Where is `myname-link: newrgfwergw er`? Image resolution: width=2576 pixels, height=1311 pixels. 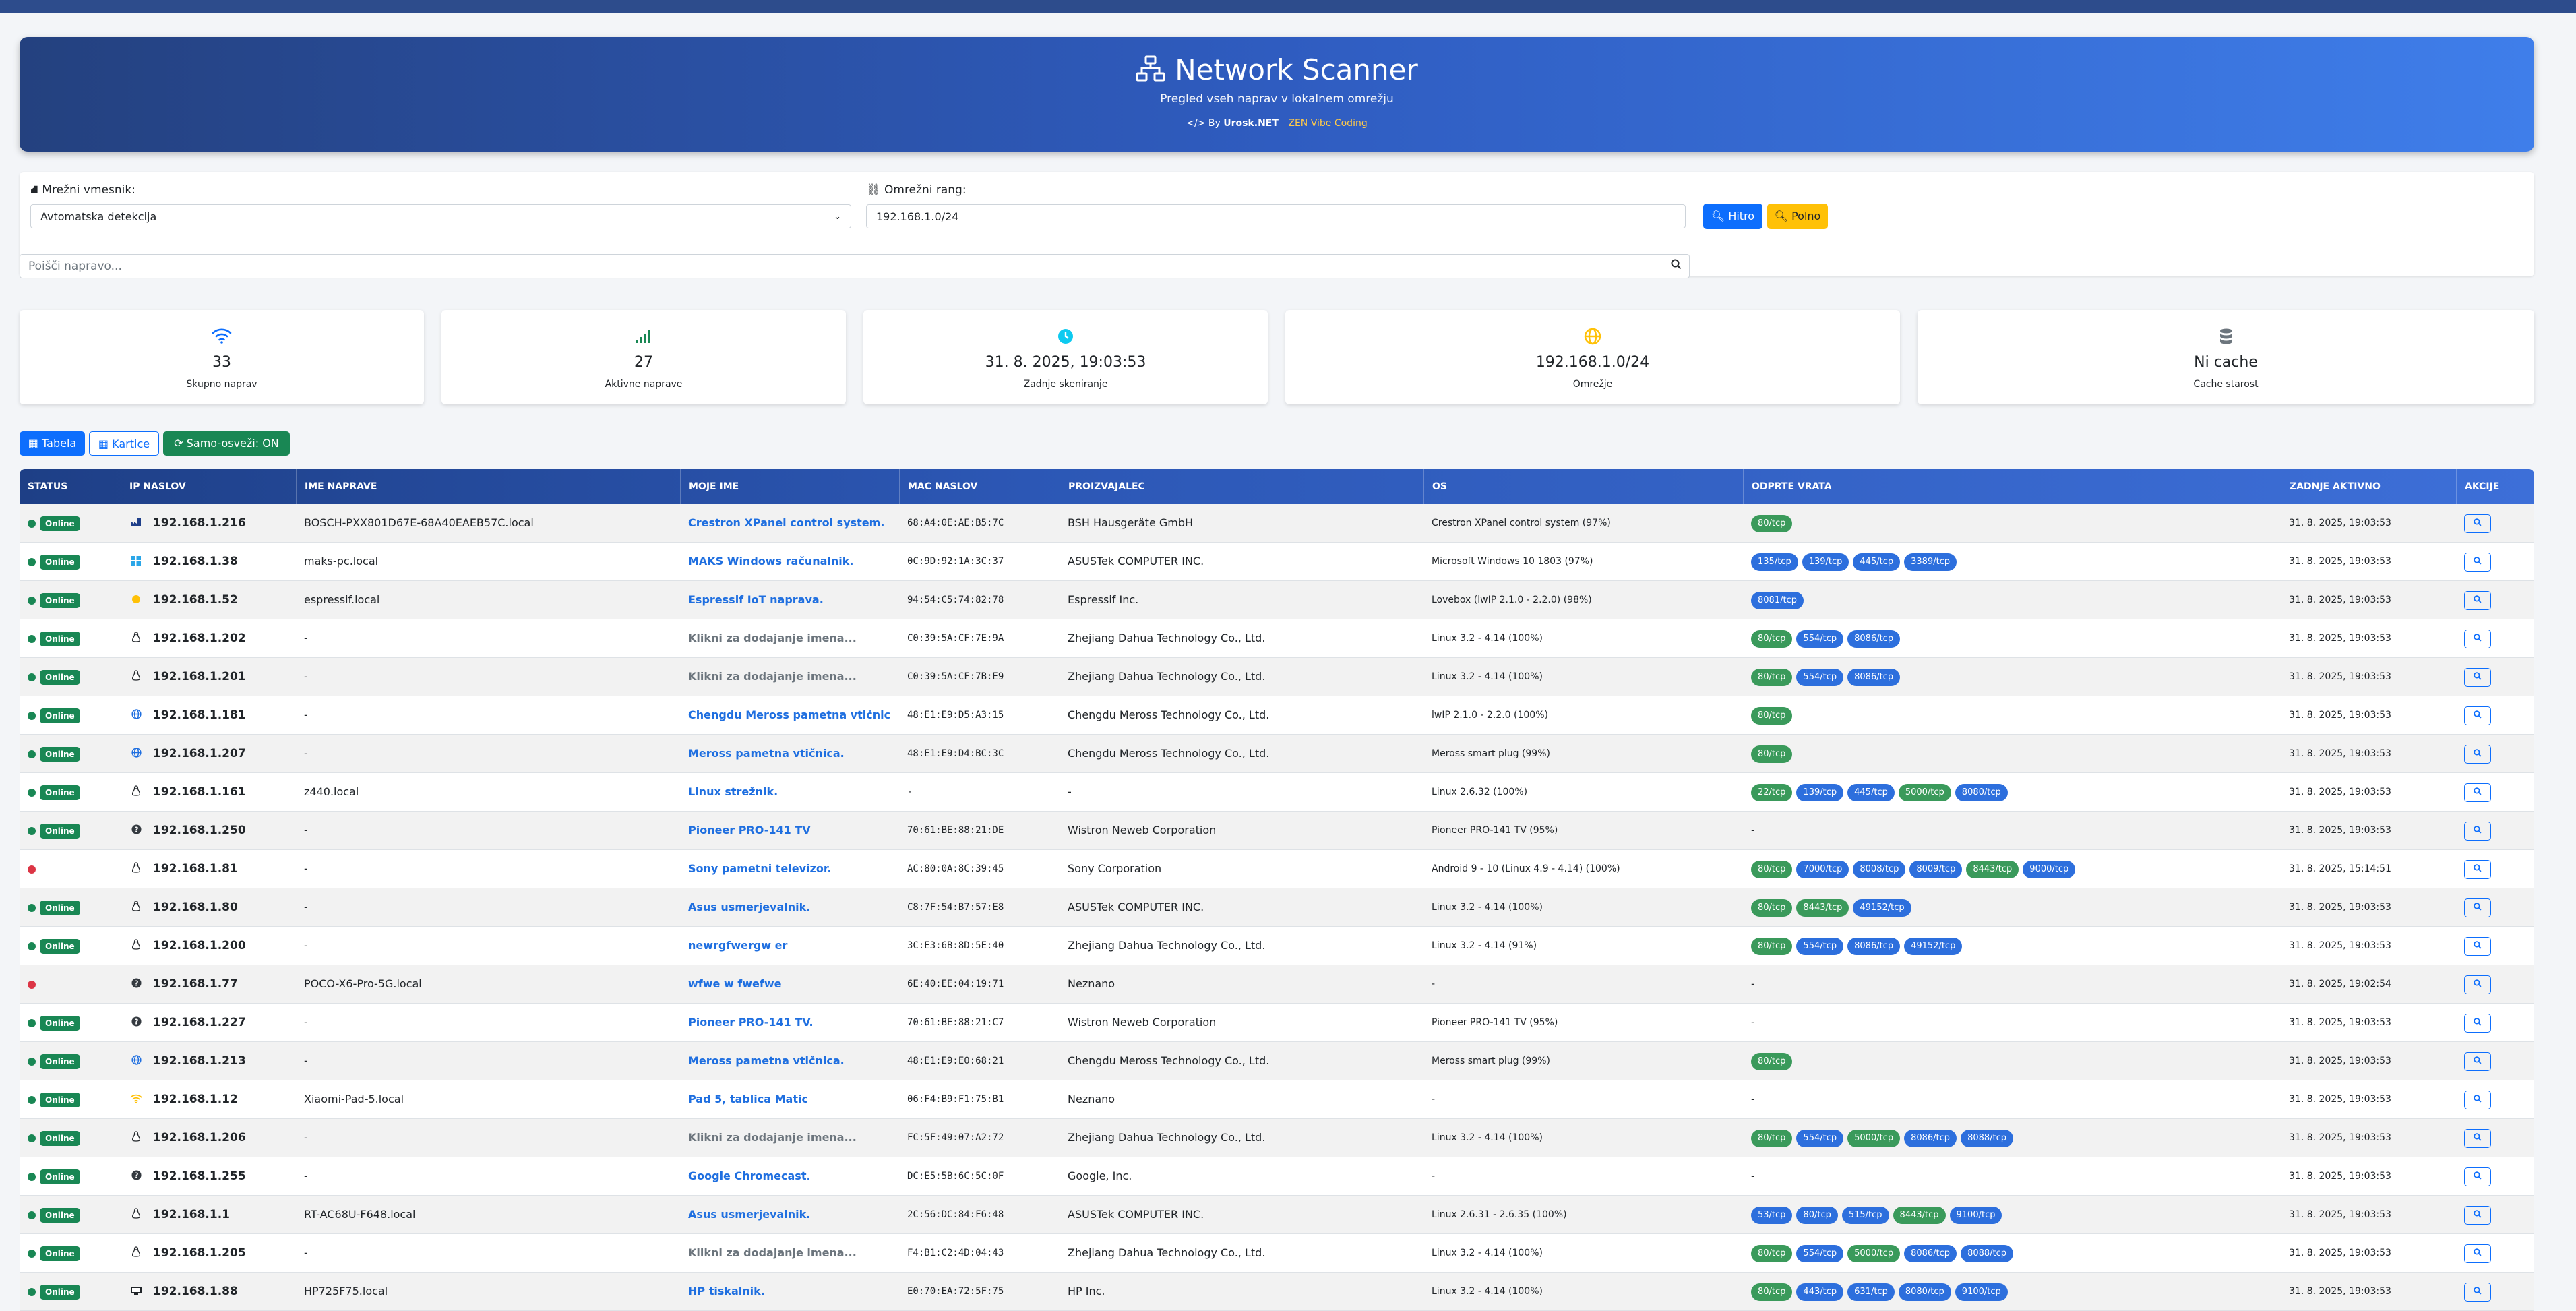
myname-link: newrgfwergw er is located at coordinates (738, 946).